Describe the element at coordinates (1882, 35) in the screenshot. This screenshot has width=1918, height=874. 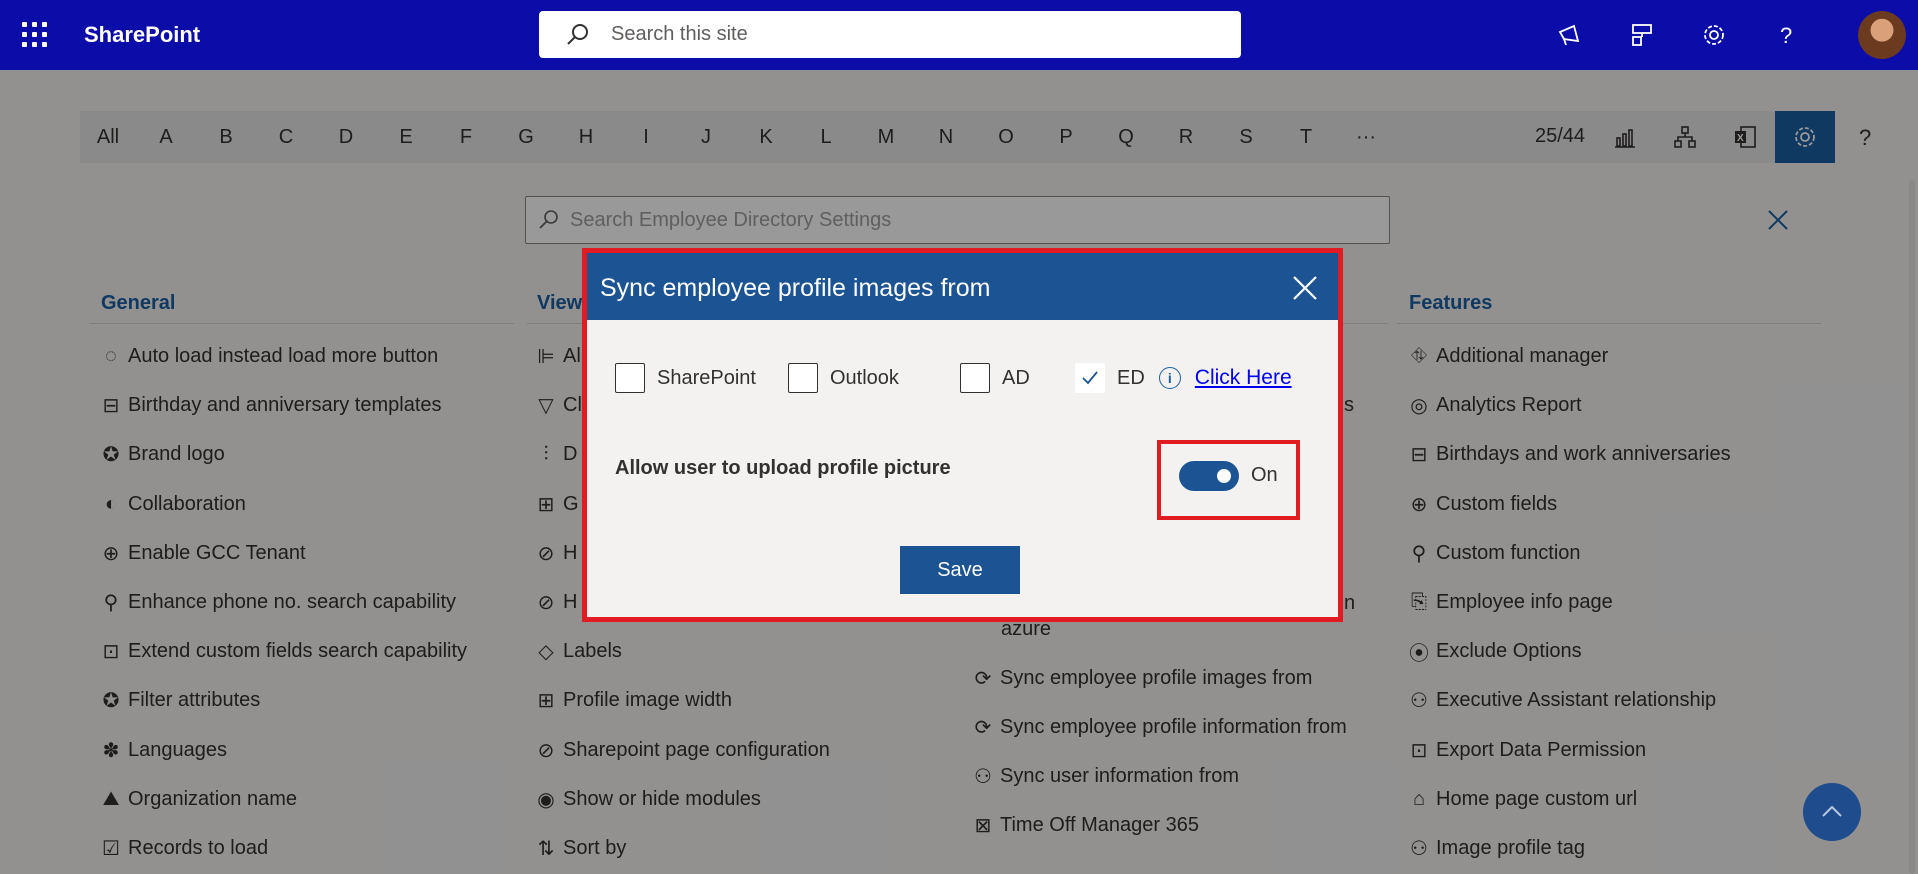
I see `avatar` at that location.